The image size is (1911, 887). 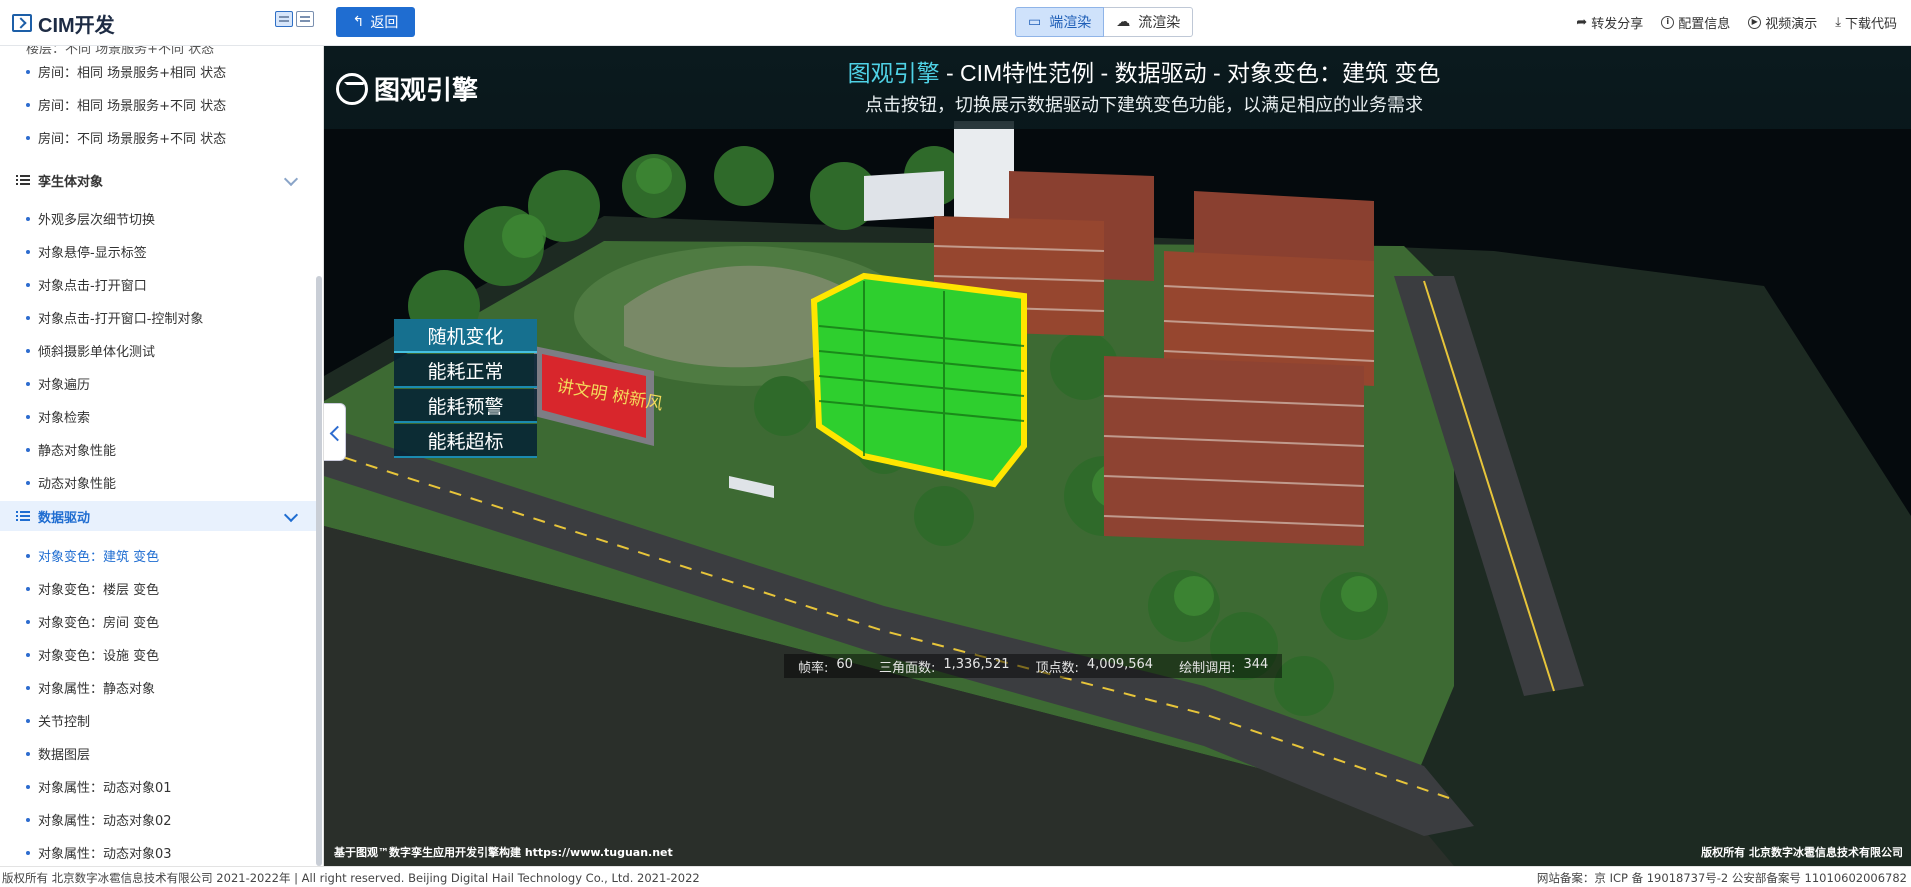 What do you see at coordinates (97, 220) in the screenshot?
I see `sidebar-item-label: 外观多层次细节切换` at bounding box center [97, 220].